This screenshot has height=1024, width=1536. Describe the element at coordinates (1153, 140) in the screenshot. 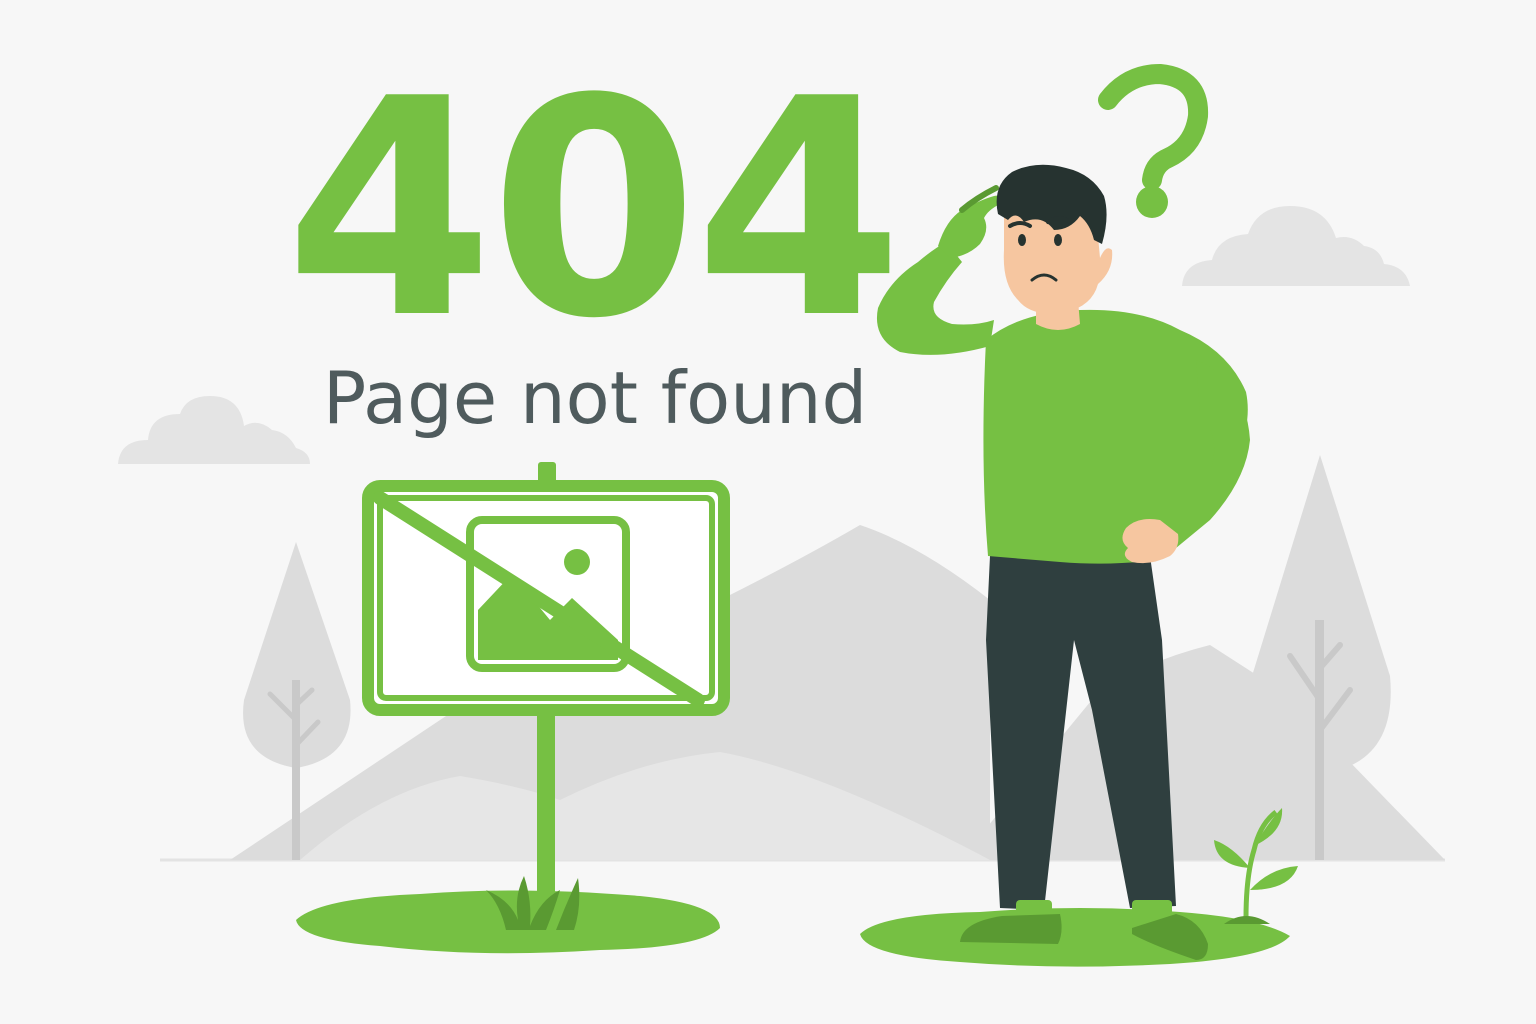

I see `question-mark-icon` at that location.